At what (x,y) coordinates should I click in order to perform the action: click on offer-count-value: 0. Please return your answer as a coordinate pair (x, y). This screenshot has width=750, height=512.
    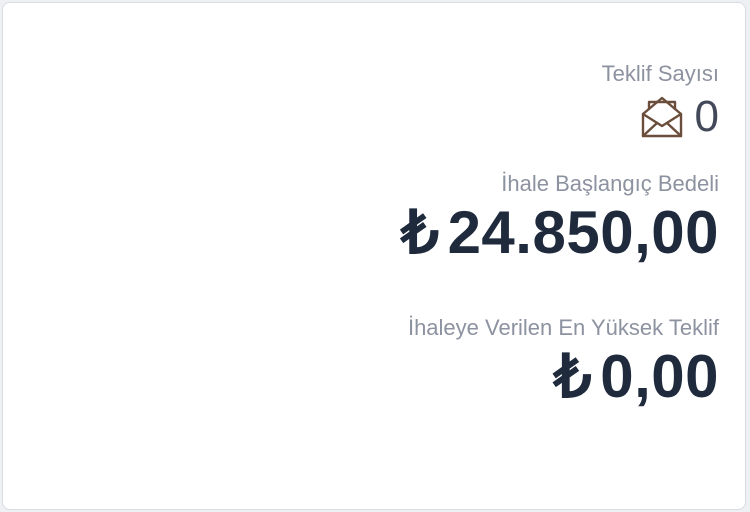
    Looking at the image, I should click on (706, 116).